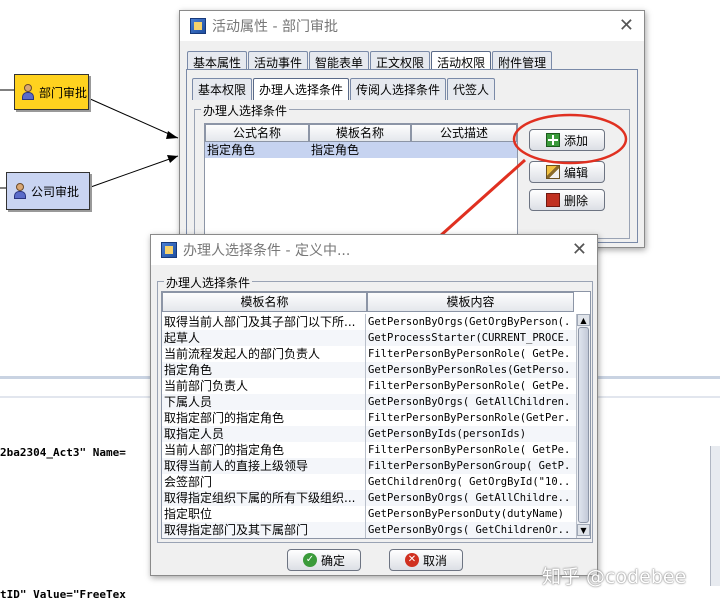  Describe the element at coordinates (614, 577) in the screenshot. I see `watermark: 知乎 @codebee` at that location.